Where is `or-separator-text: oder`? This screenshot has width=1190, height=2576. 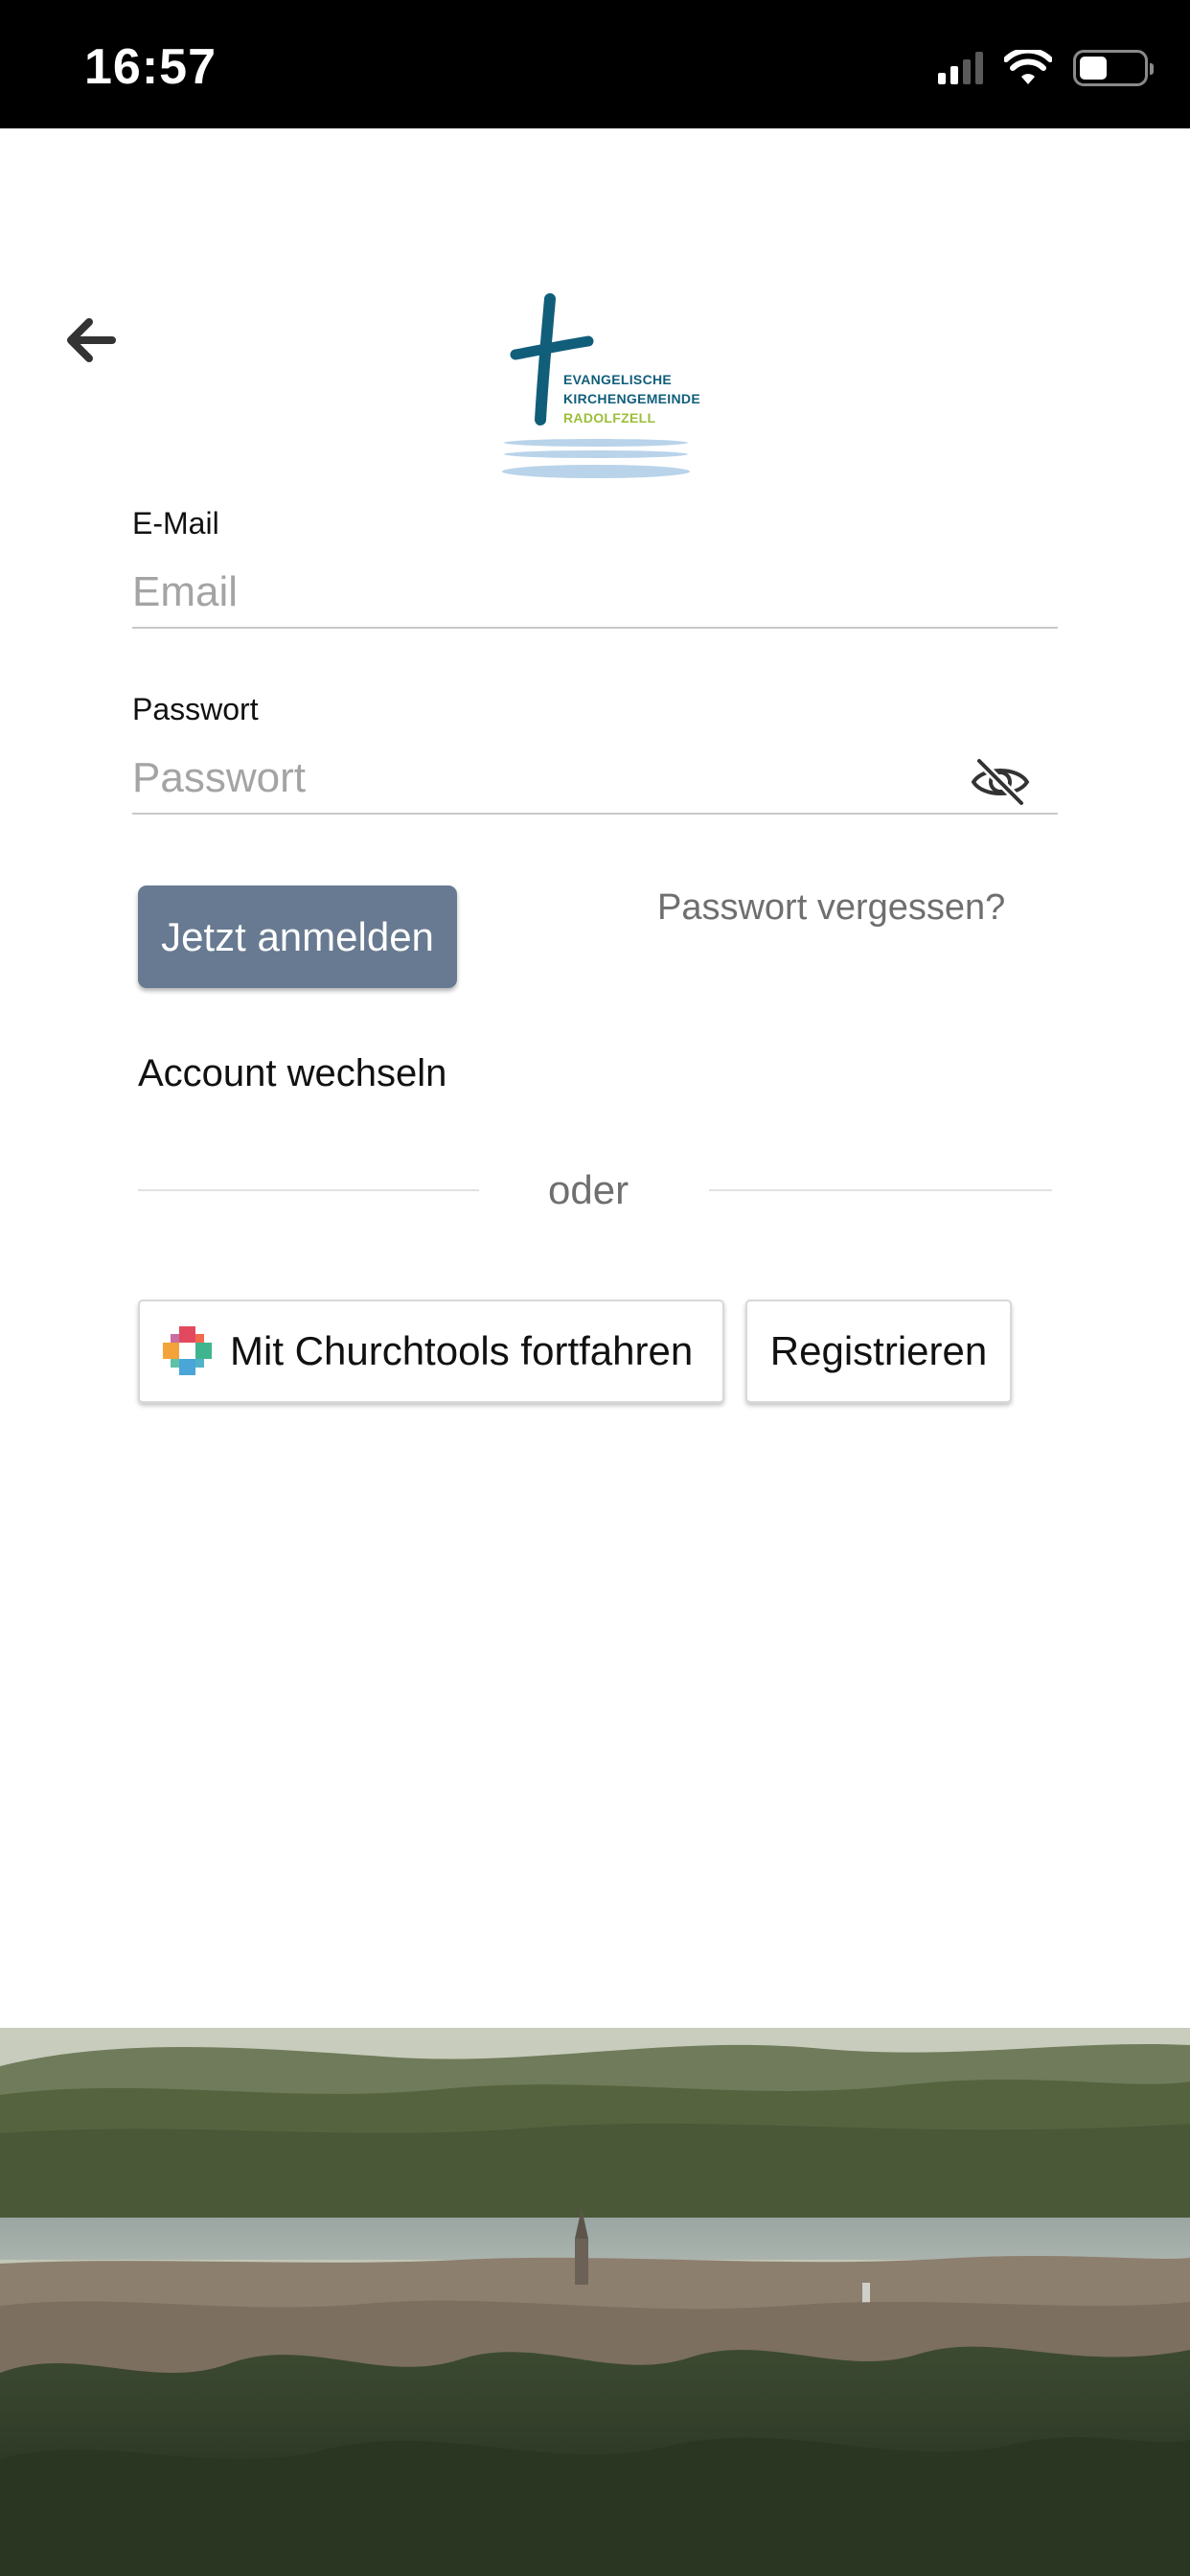 or-separator-text: oder is located at coordinates (589, 1189).